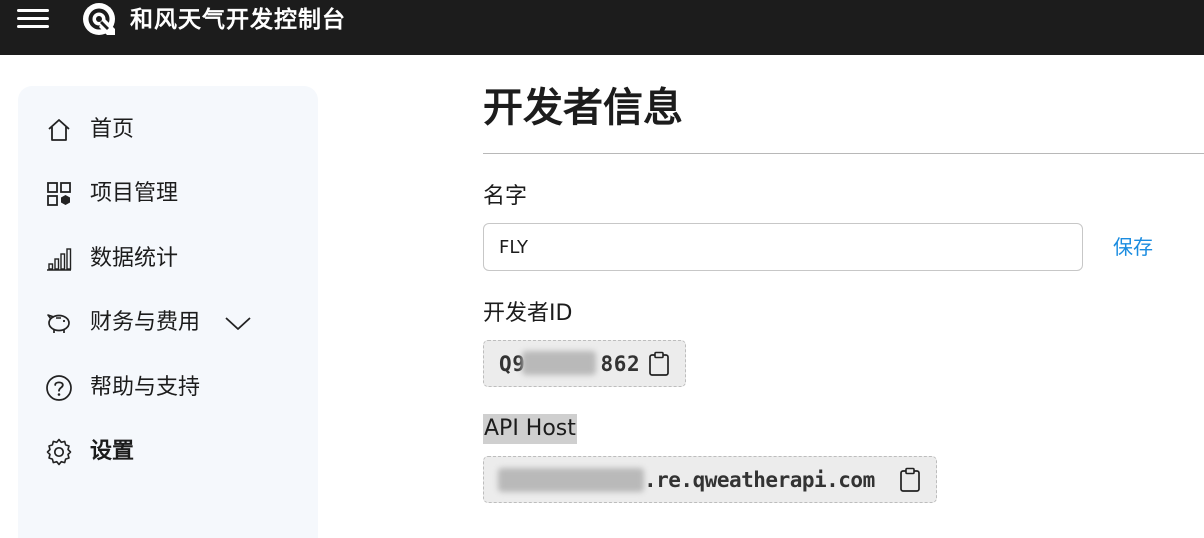 The height and width of the screenshot is (538, 1204). What do you see at coordinates (602, 27) in the screenshot?
I see `top-bar: 和风天气开发控制台` at bounding box center [602, 27].